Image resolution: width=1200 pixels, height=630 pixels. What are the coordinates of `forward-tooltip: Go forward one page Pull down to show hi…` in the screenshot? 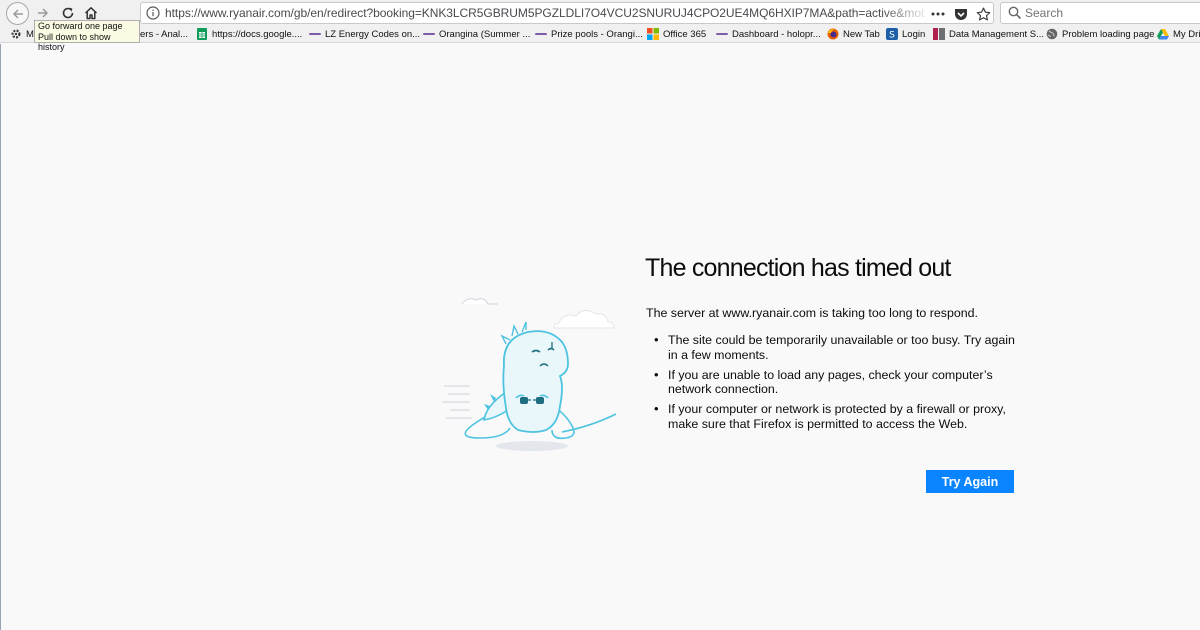 It's located at (87, 36).